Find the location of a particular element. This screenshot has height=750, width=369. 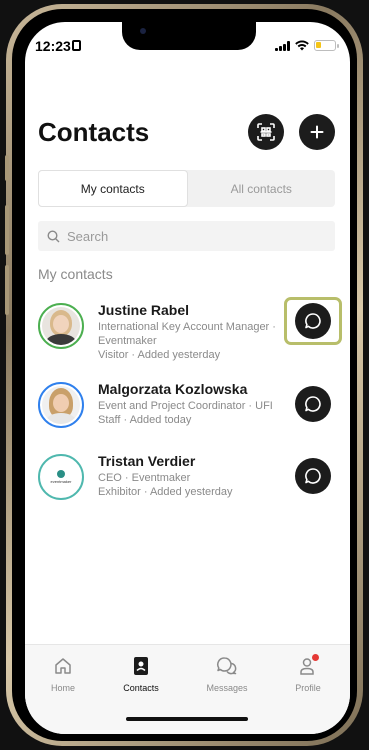

search-placeholder: Search is located at coordinates (88, 236).